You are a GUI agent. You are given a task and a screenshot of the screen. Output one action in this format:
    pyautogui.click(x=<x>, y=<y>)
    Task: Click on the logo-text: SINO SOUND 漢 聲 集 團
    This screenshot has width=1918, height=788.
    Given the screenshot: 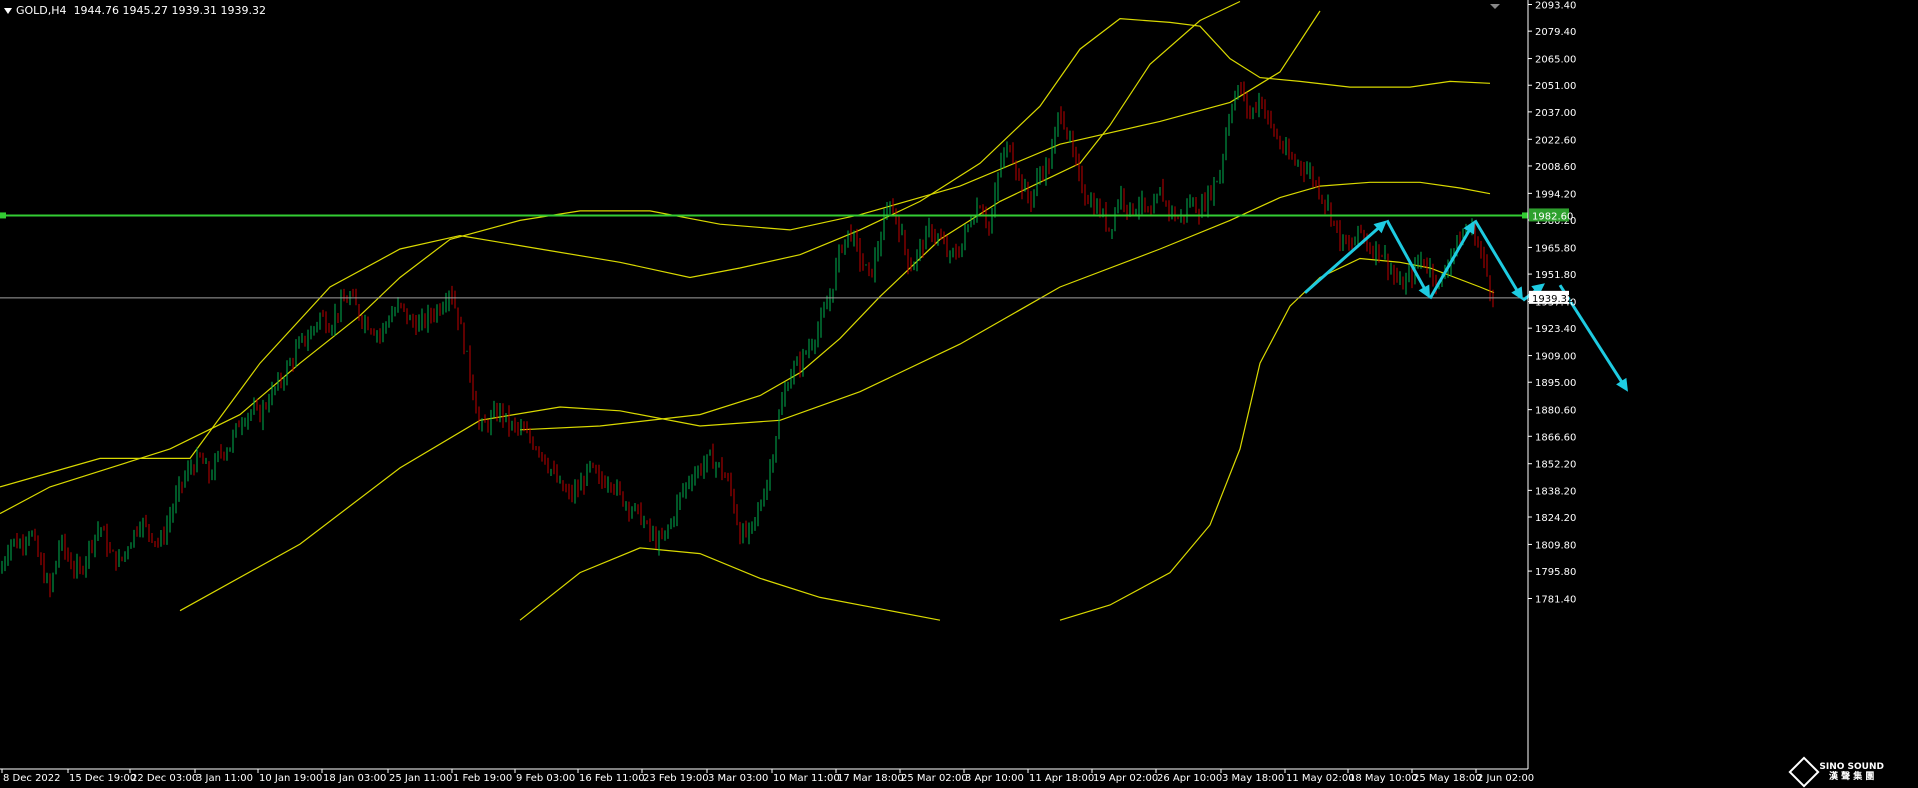 What is the action you would take?
    pyautogui.click(x=1851, y=772)
    